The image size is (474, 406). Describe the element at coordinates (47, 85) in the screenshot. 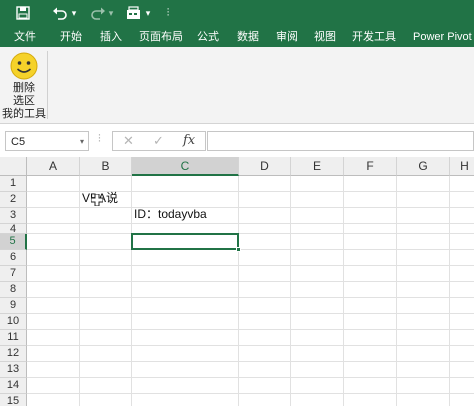

I see `group-separator` at that location.